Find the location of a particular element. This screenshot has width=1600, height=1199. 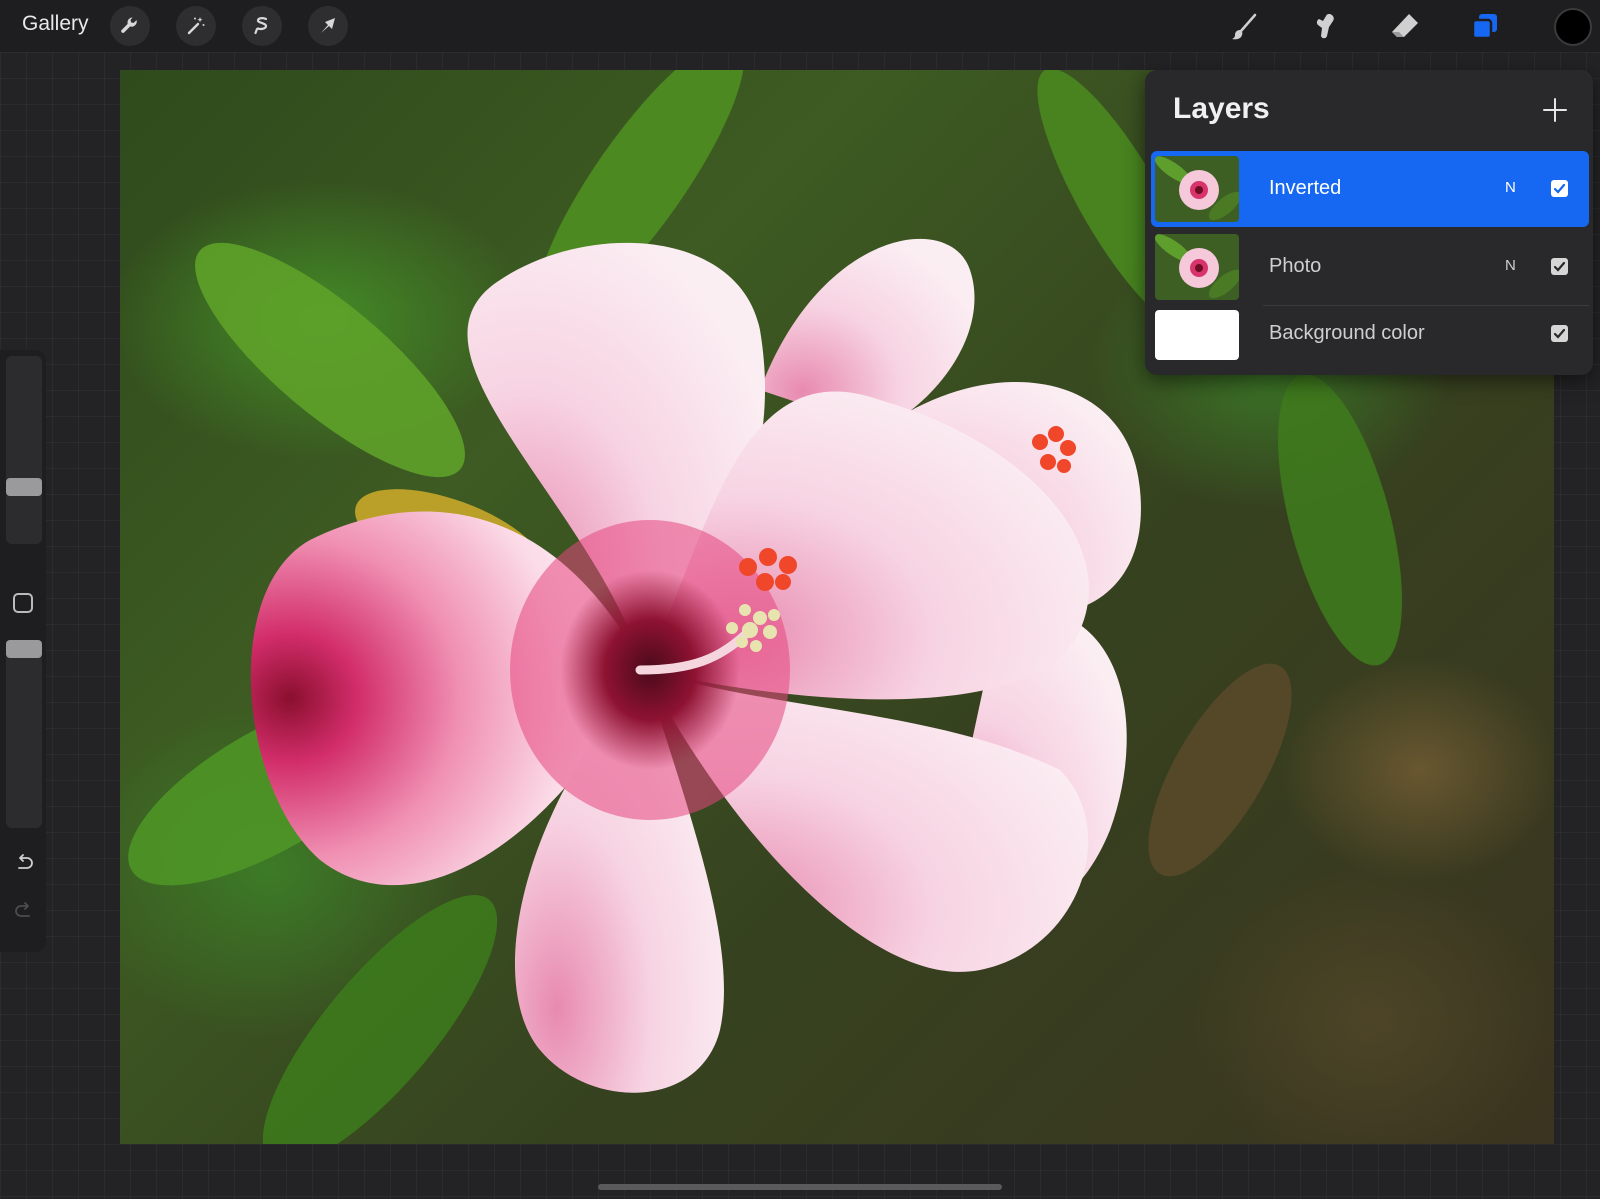

square-modify-icon is located at coordinates (23, 603).